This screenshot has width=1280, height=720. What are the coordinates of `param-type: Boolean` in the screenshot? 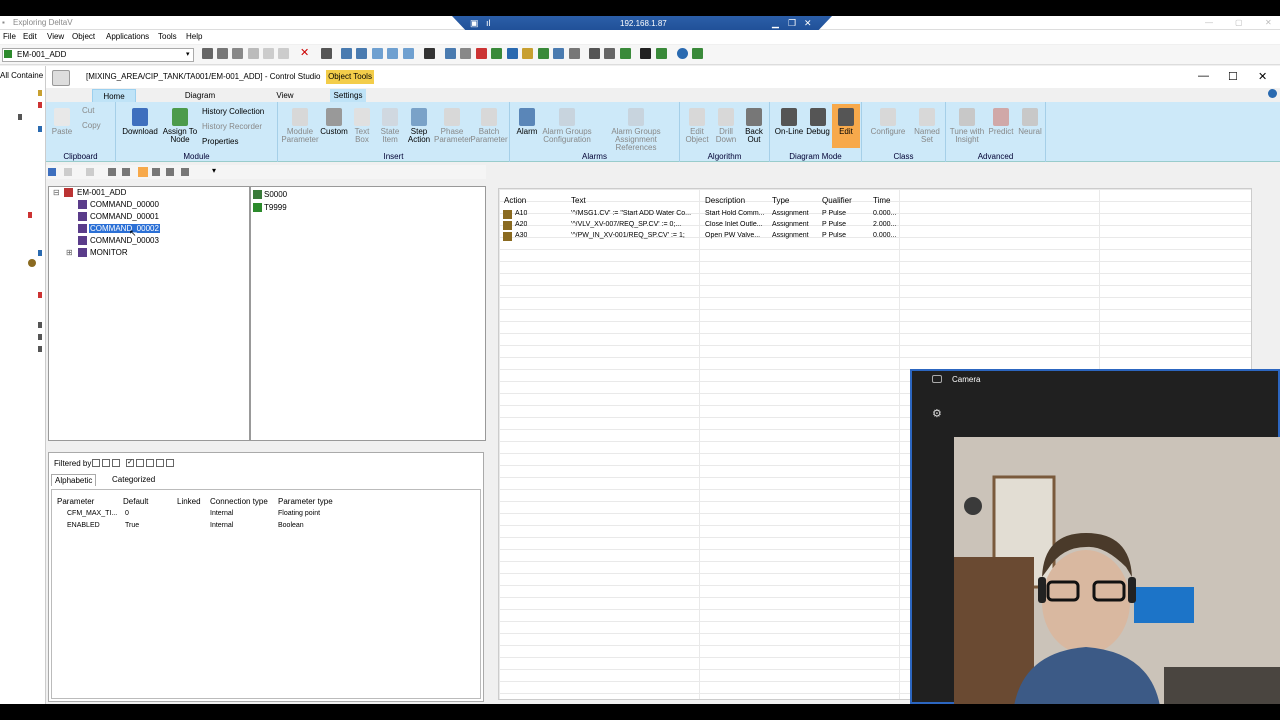 It's located at (291, 525).